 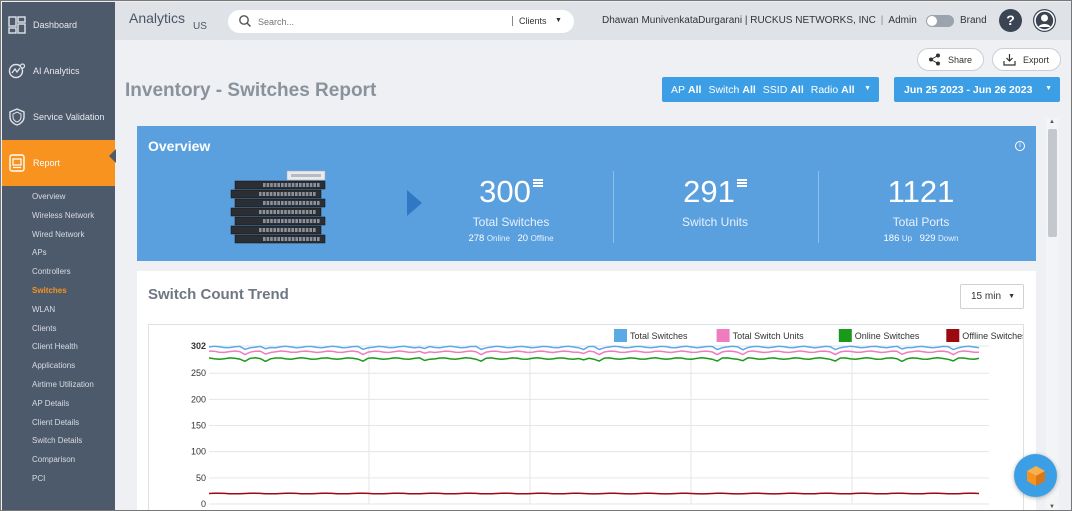 I want to click on nav-dashboard-label: Dashboard, so click(x=55, y=25).